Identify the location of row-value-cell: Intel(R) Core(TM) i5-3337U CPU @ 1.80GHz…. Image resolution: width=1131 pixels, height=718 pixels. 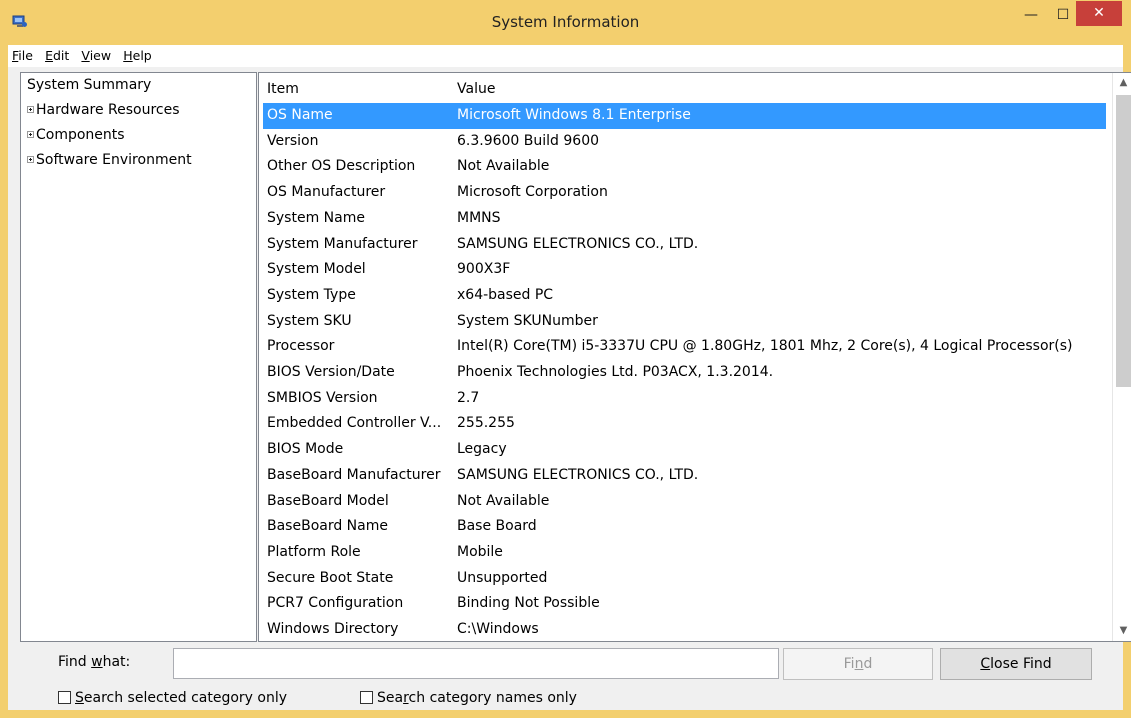
(765, 346).